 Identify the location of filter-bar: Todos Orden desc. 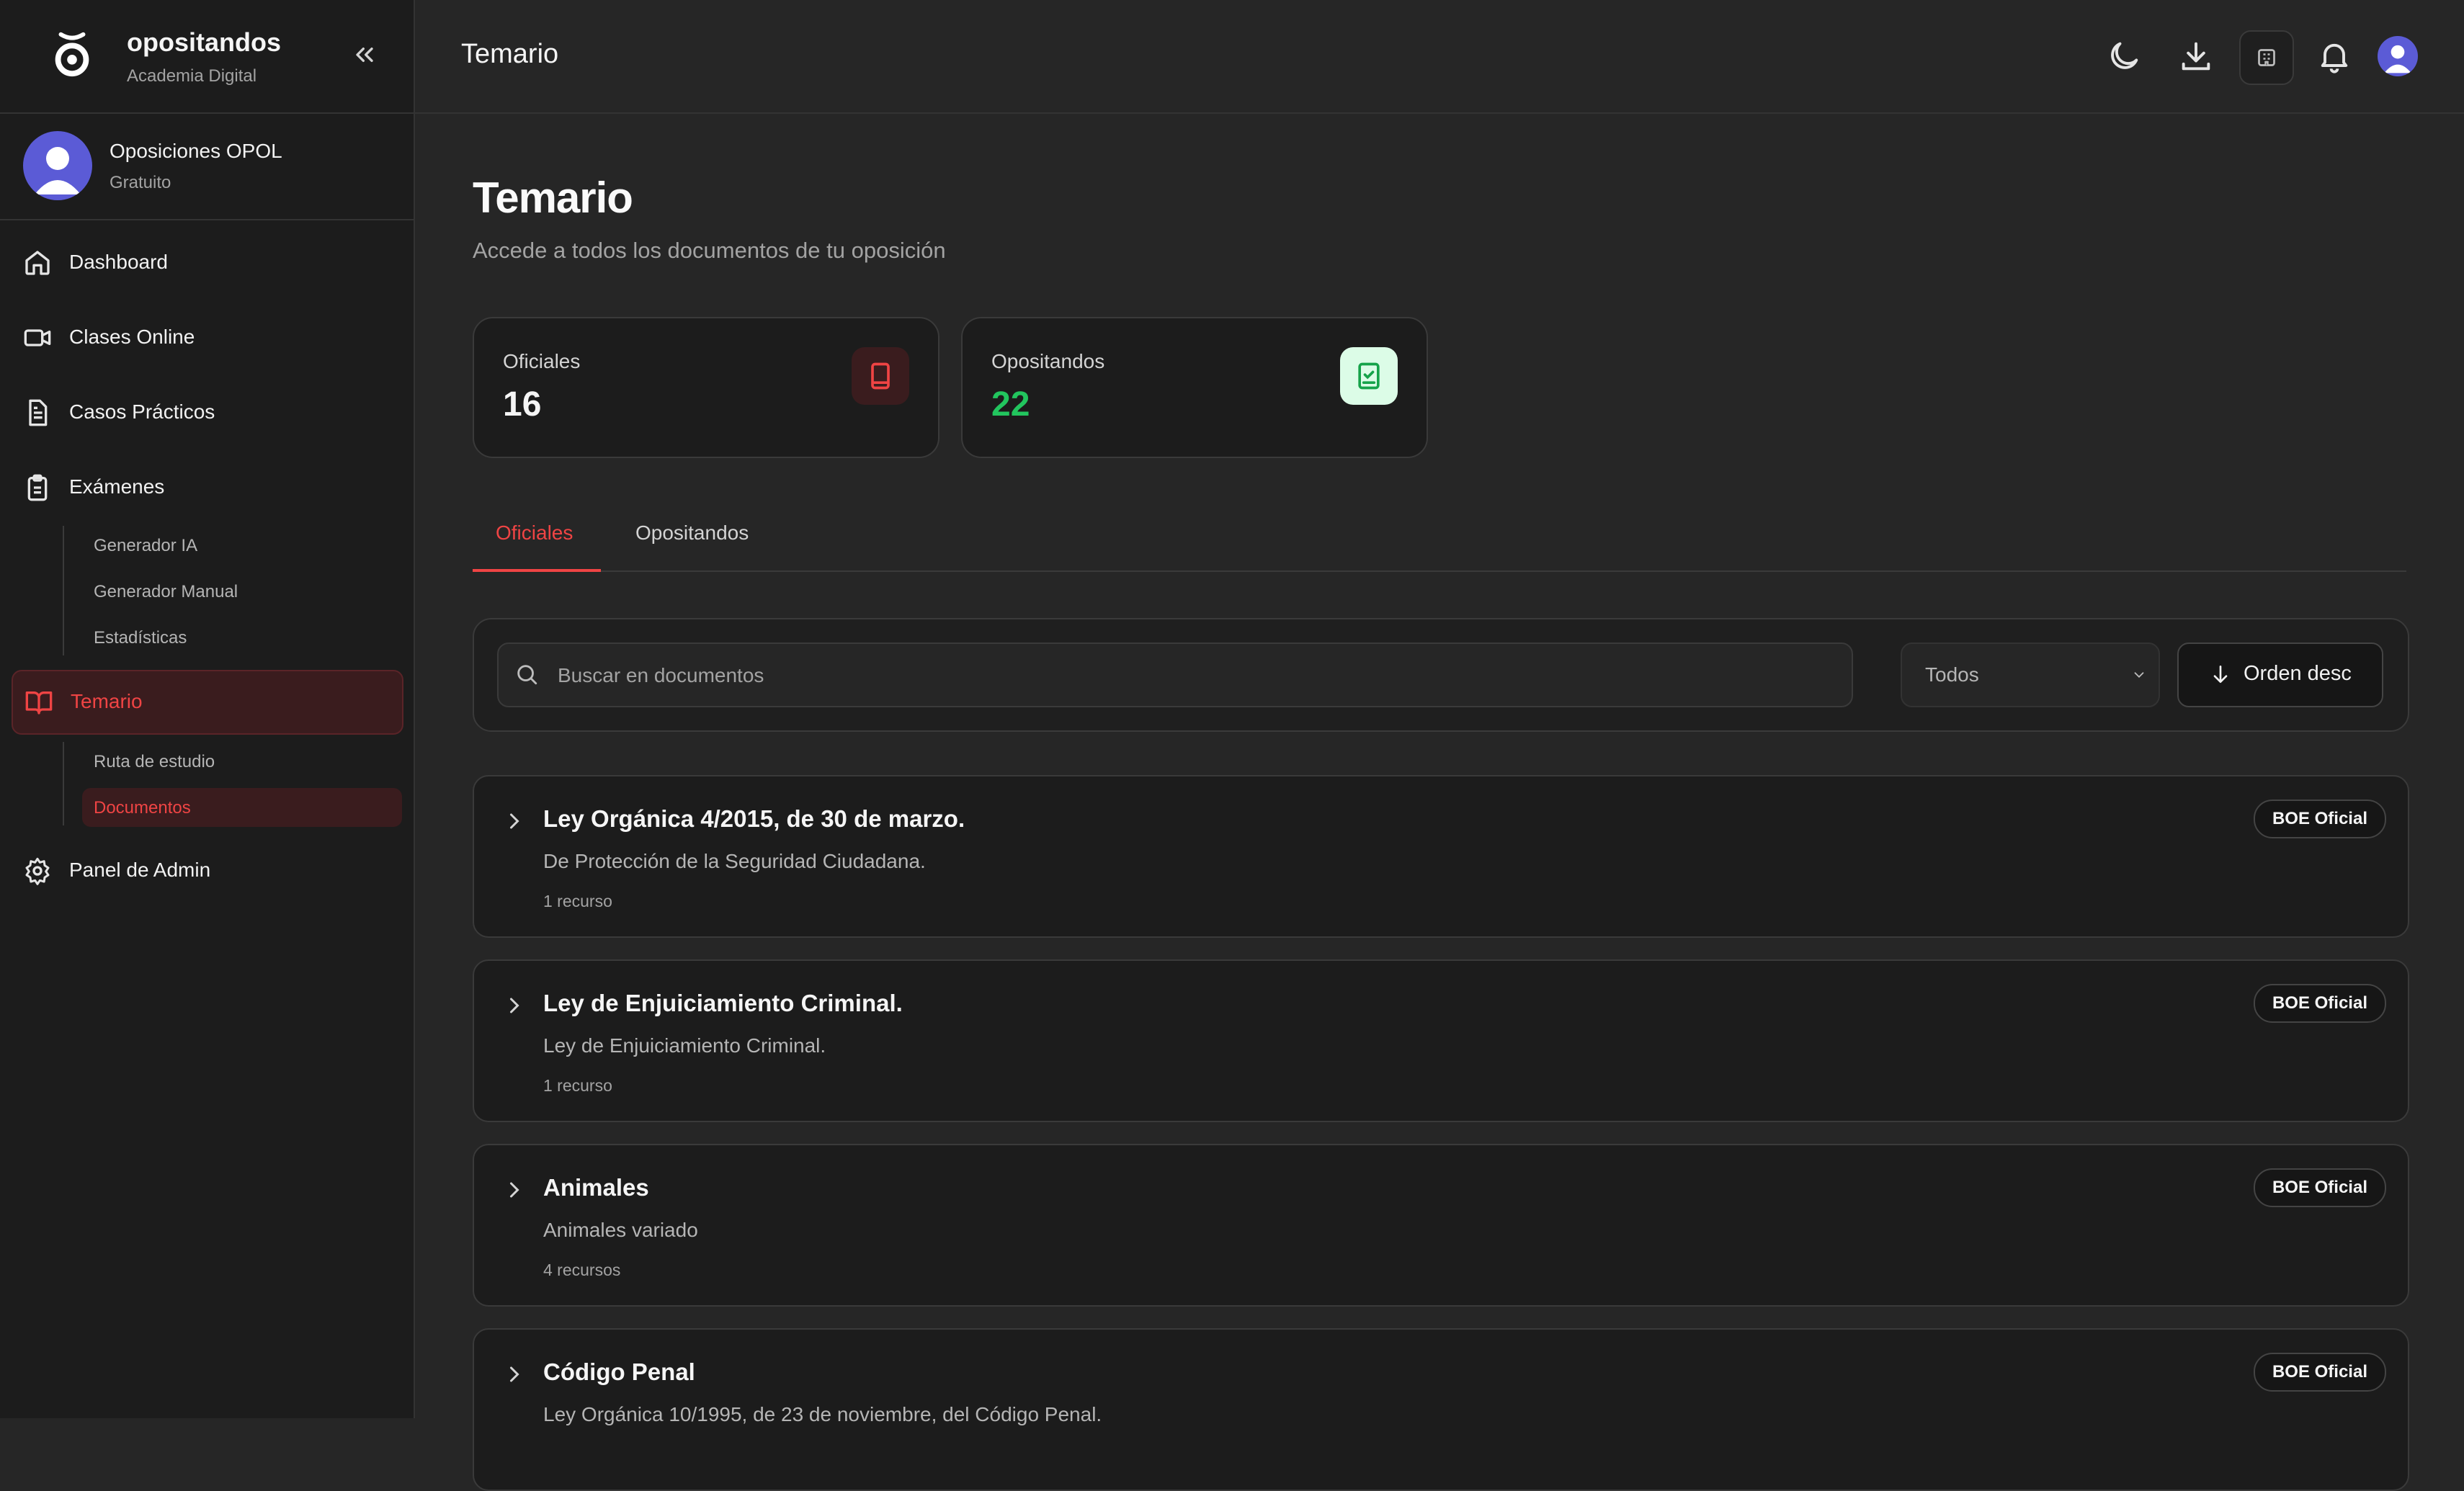
(1441, 675).